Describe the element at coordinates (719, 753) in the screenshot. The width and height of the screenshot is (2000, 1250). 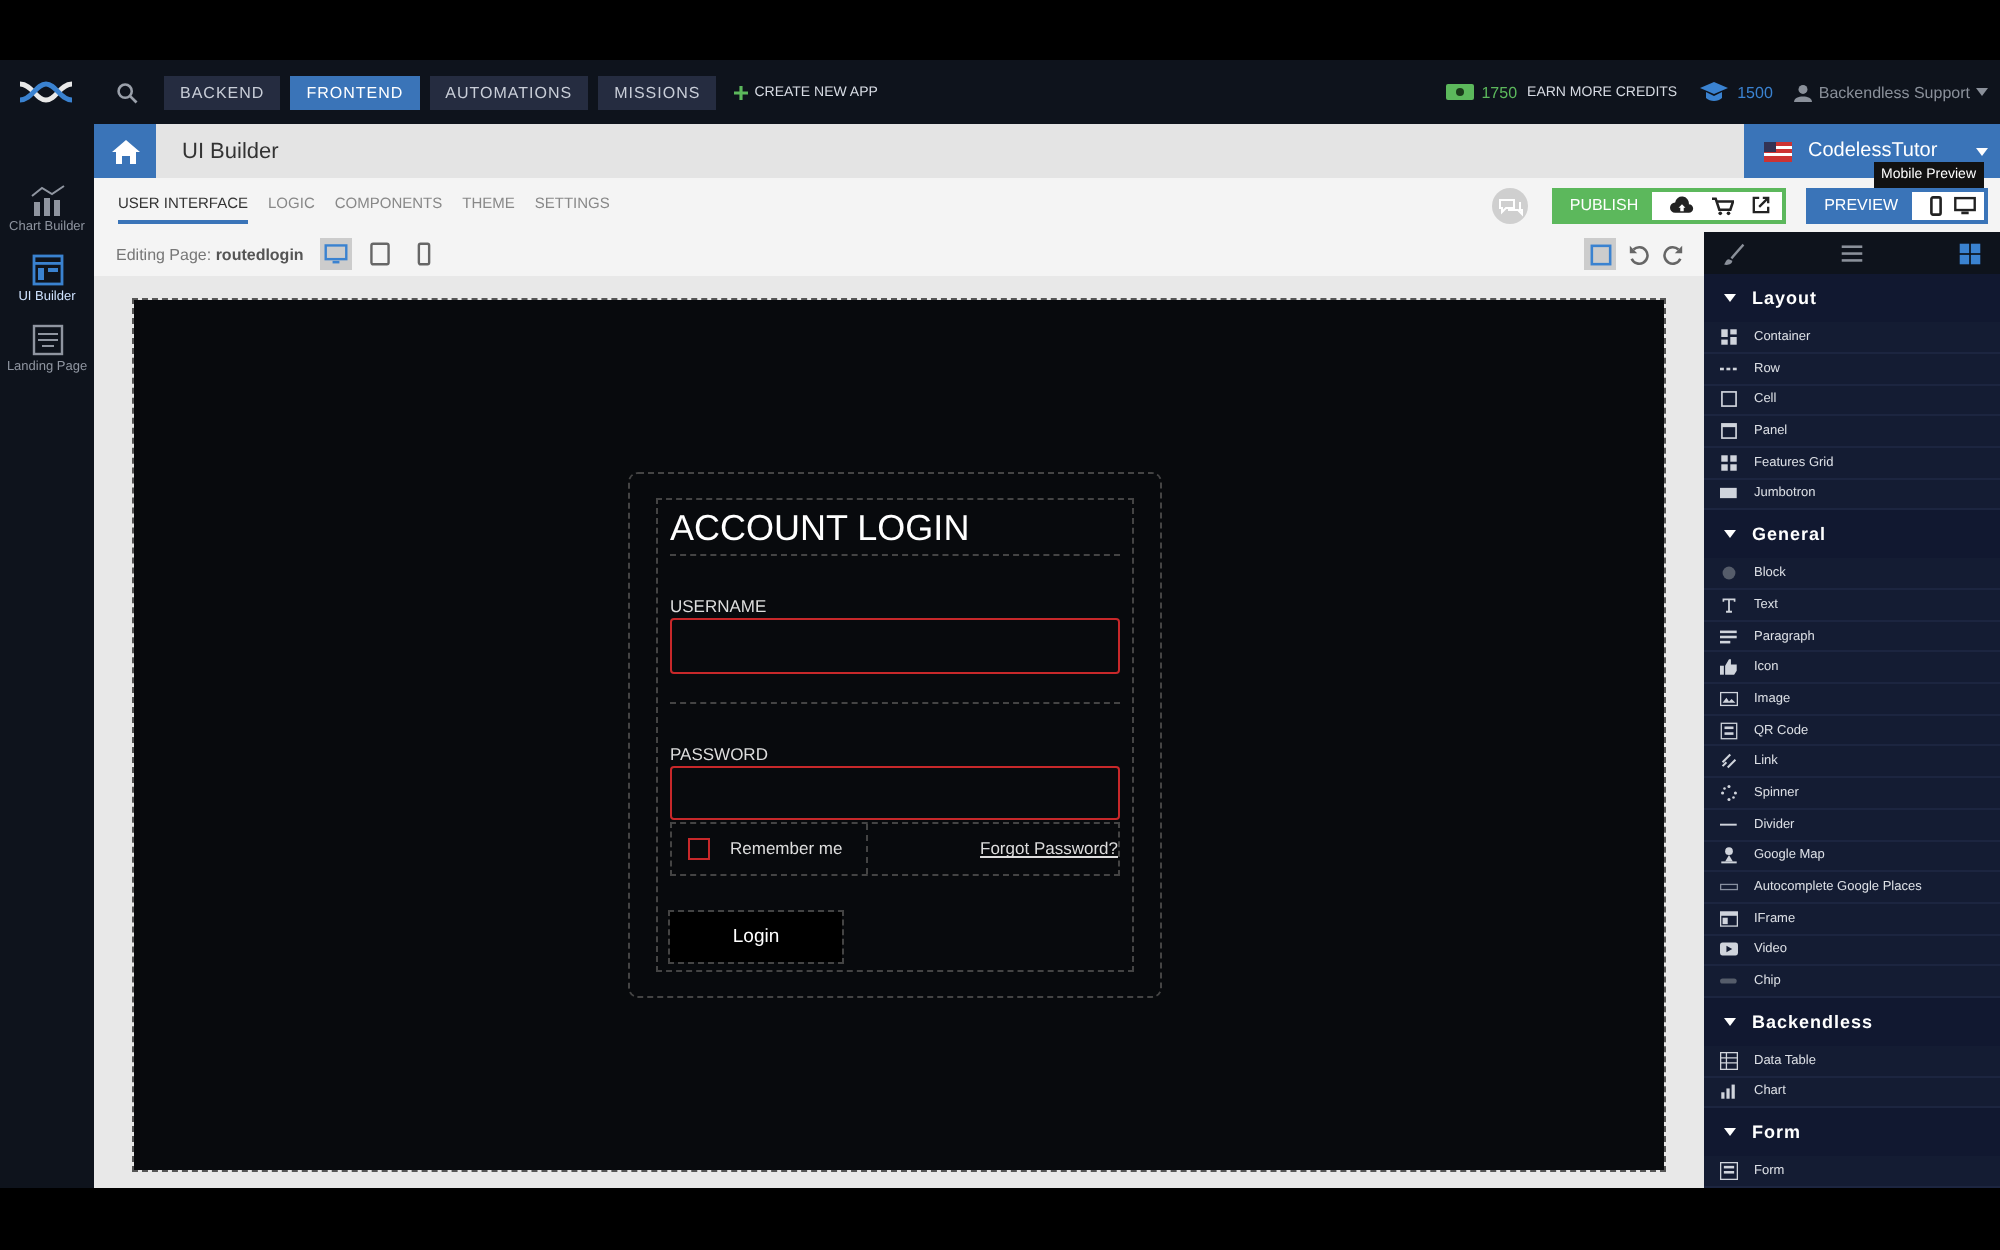
I see `field-label: PASSWORD` at that location.